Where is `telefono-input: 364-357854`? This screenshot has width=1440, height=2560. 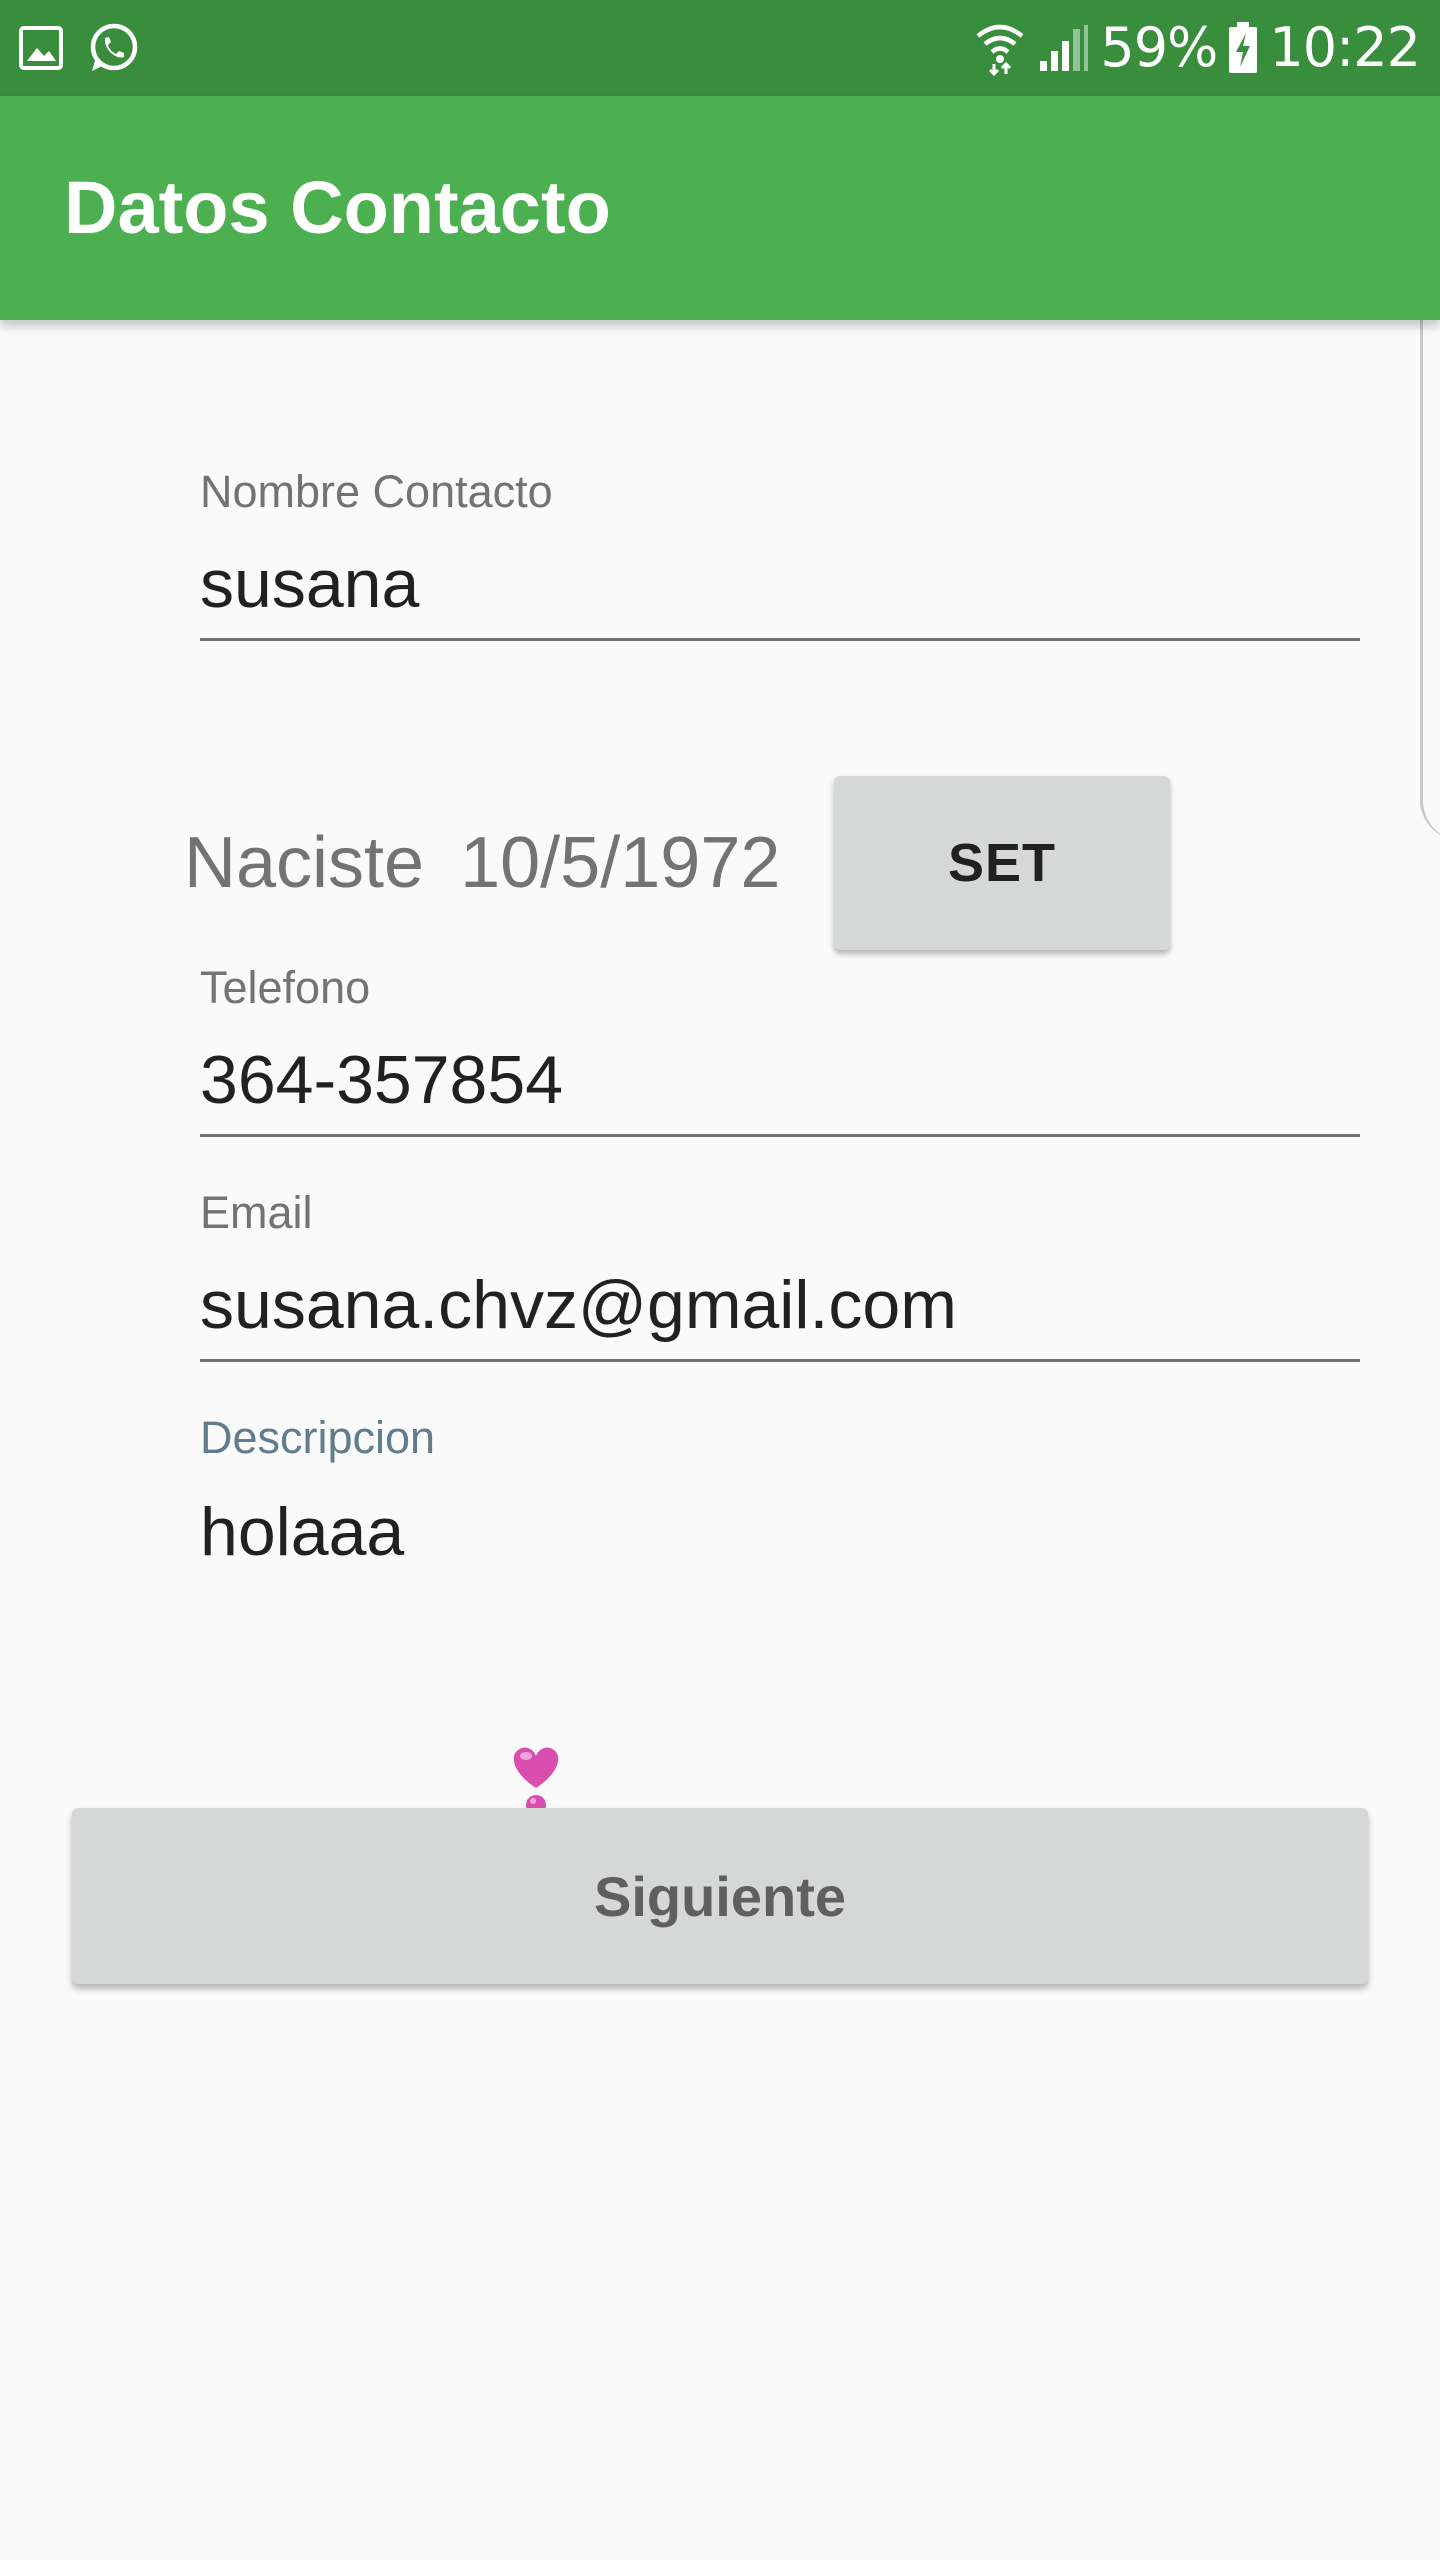 telefono-input: 364-357854 is located at coordinates (780, 1080).